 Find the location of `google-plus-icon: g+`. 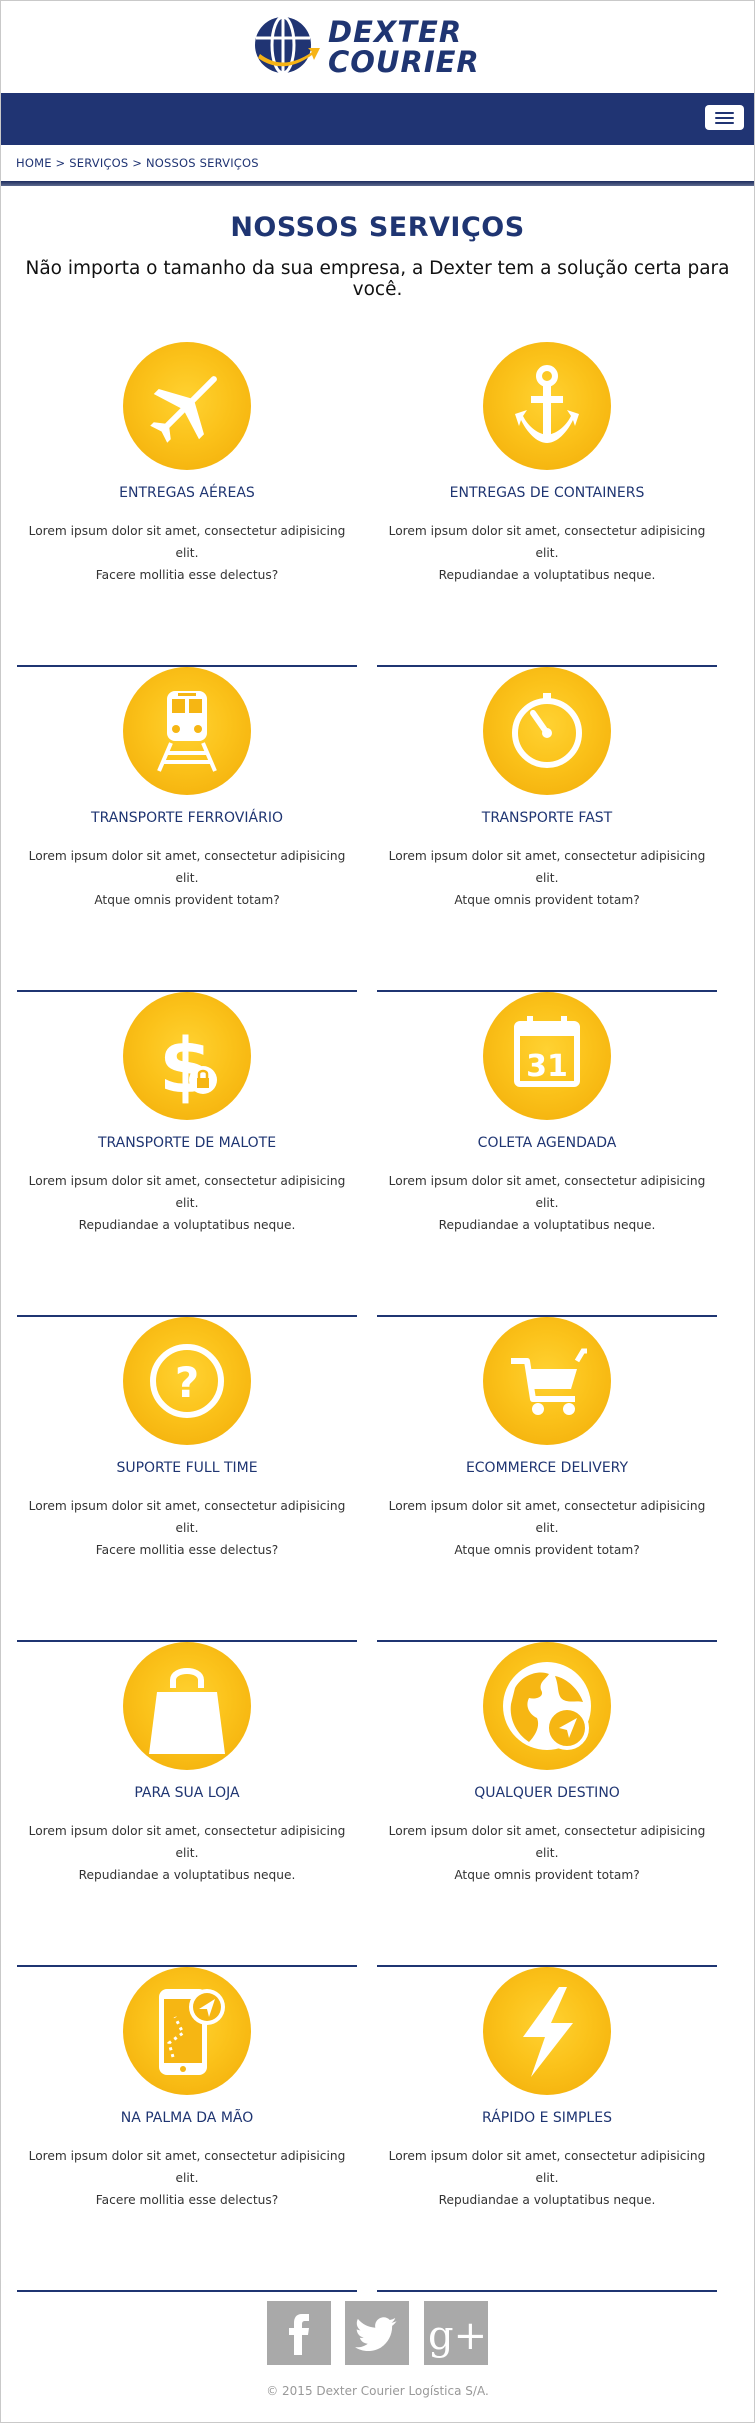

google-plus-icon: g+ is located at coordinates (457, 2336).